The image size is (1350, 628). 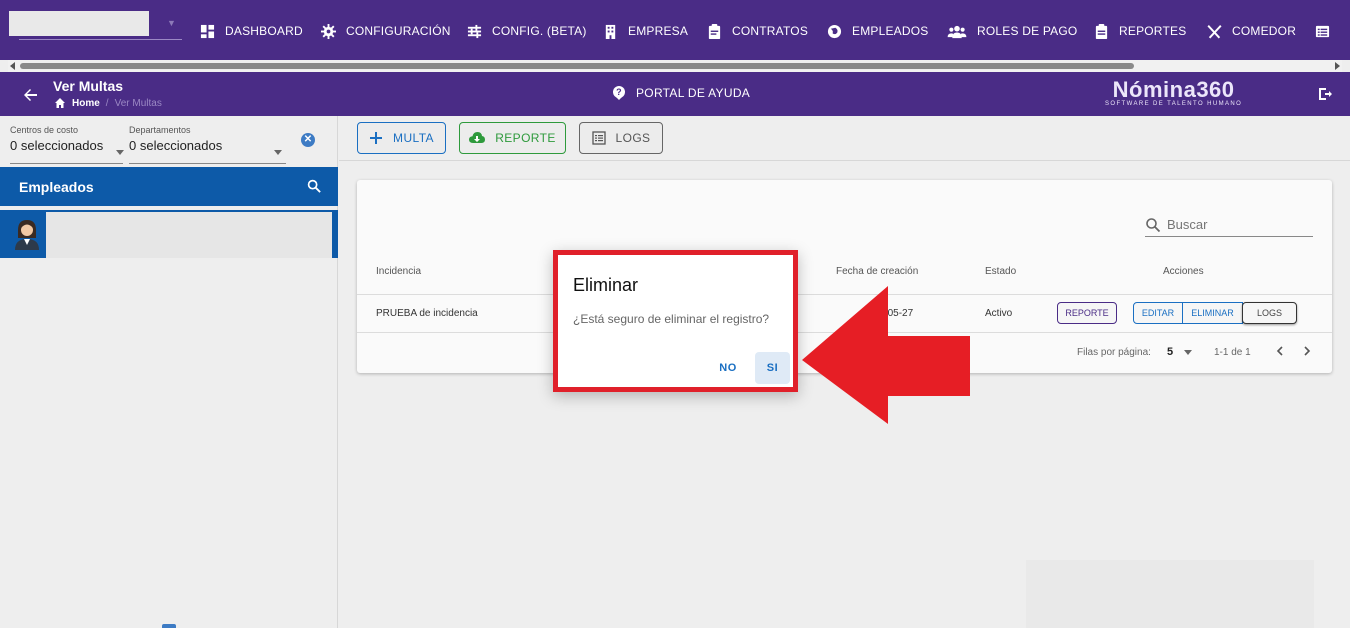 What do you see at coordinates (577, 66) in the screenshot?
I see `scrollbar-thumb` at bounding box center [577, 66].